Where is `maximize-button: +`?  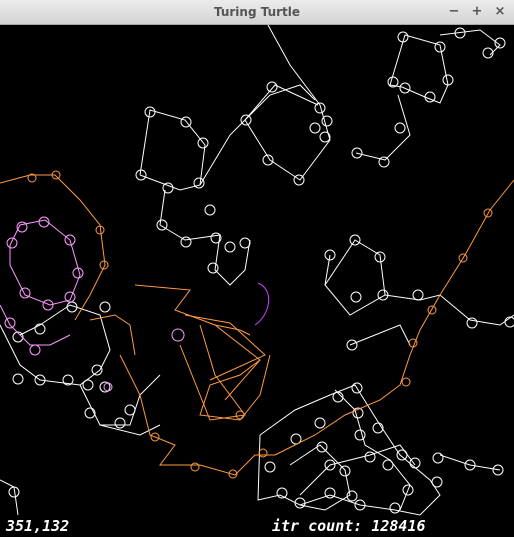 maximize-button: + is located at coordinates (477, 12).